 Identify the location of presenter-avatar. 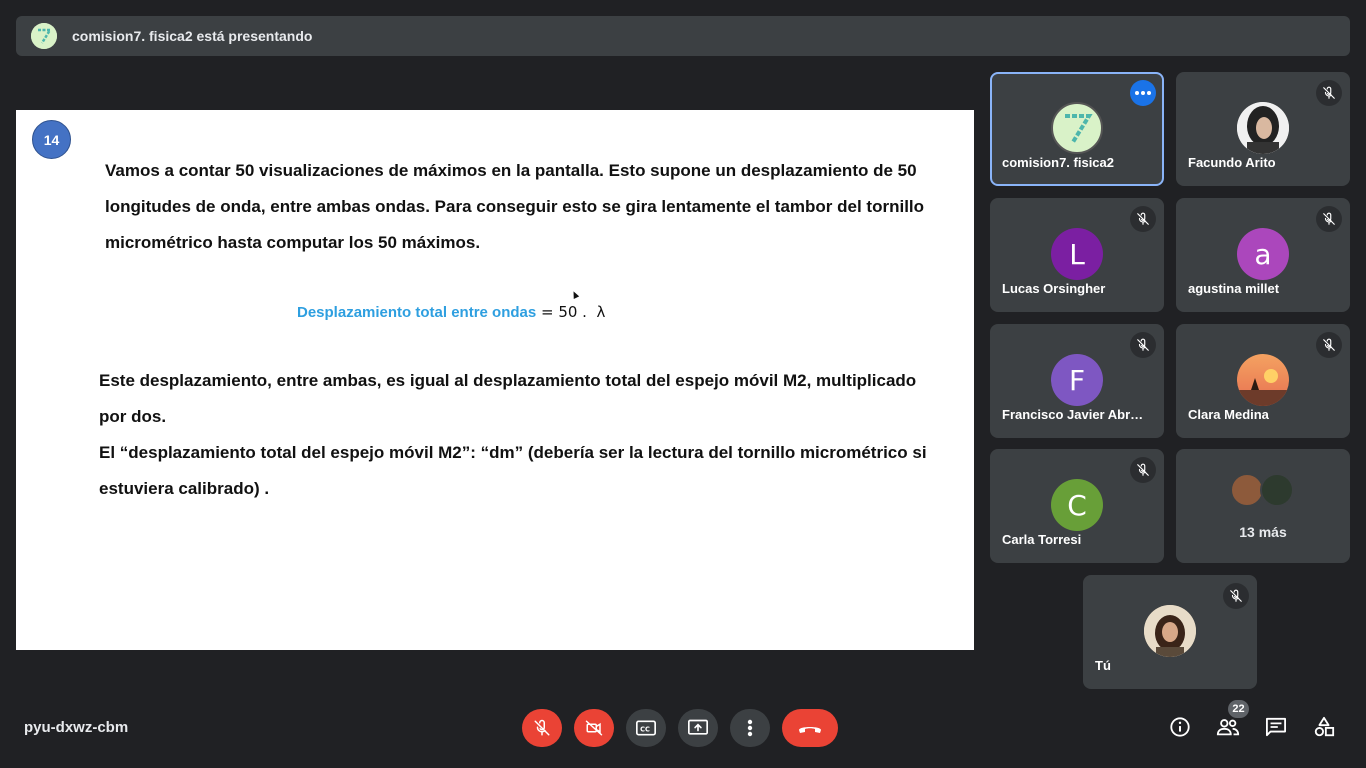
(44, 36).